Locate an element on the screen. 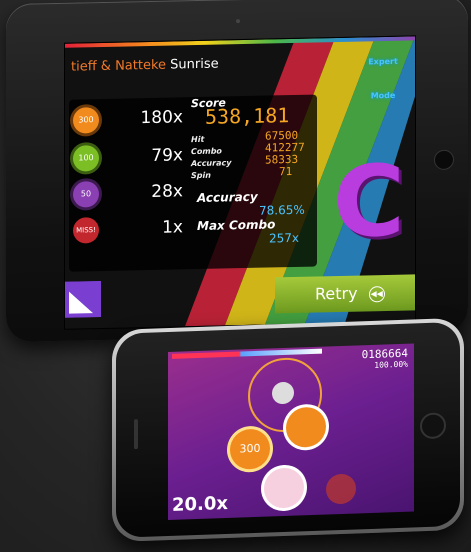 Image resolution: width=471 pixels, height=552 pixels. rewind-icon: ◀◀ is located at coordinates (376, 294).